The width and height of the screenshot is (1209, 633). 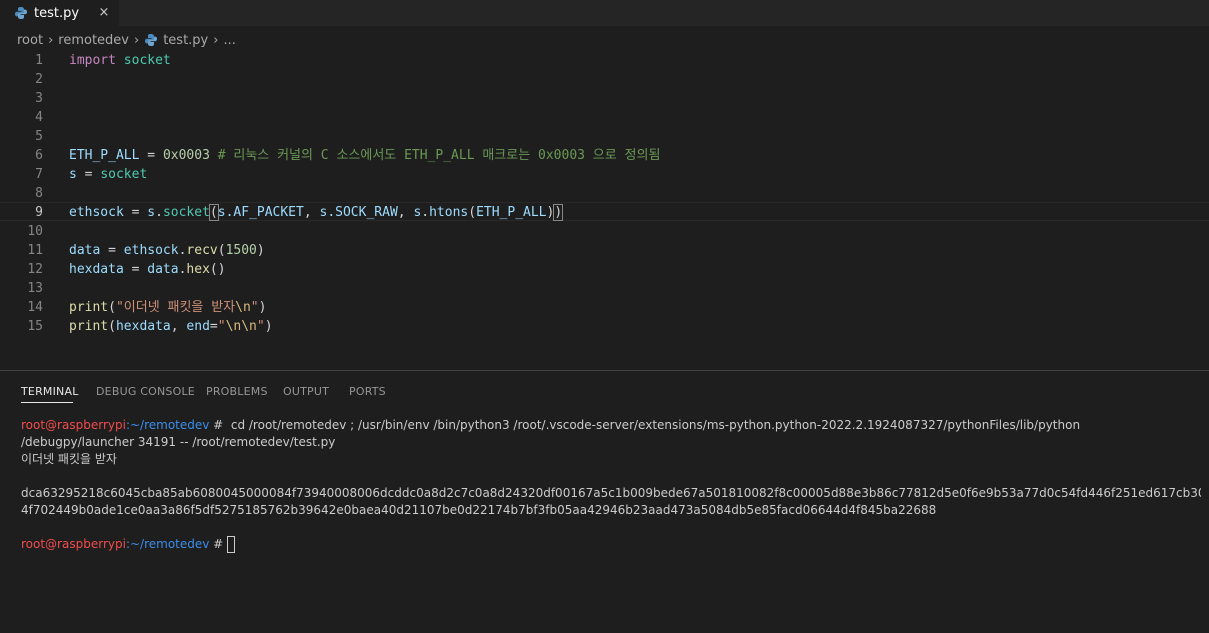 What do you see at coordinates (185, 40) in the screenshot?
I see `breadcrumb-item-file: test.py` at bounding box center [185, 40].